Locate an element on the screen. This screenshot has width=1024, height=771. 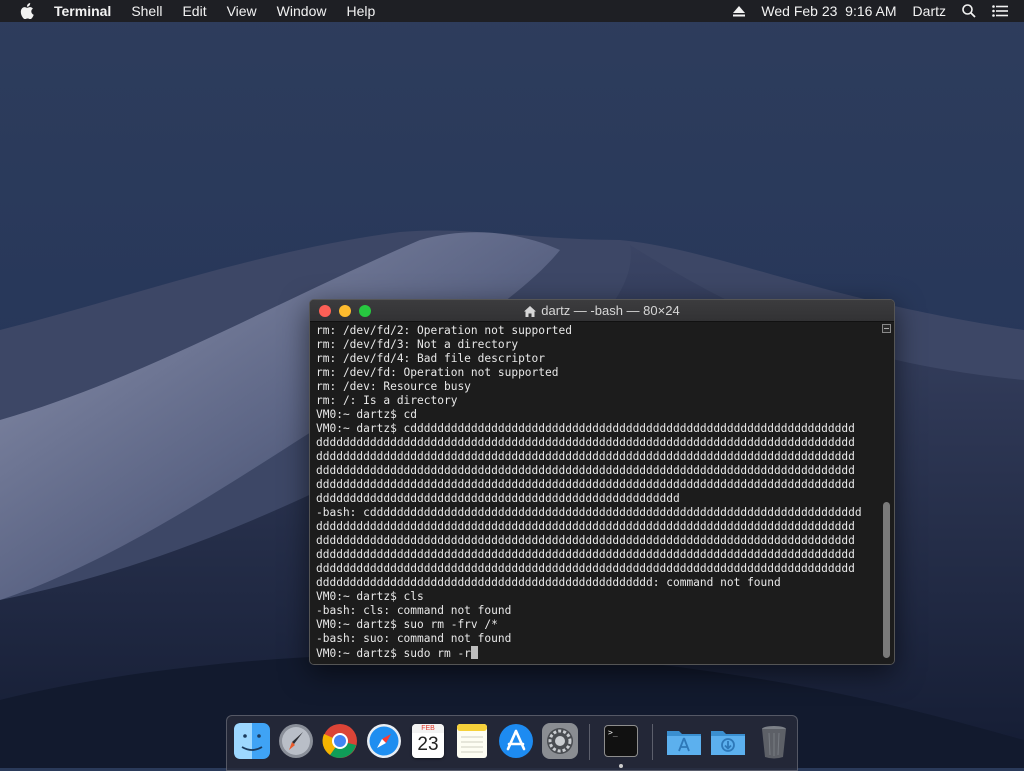
downloads-folder-icon is located at coordinates (728, 741).